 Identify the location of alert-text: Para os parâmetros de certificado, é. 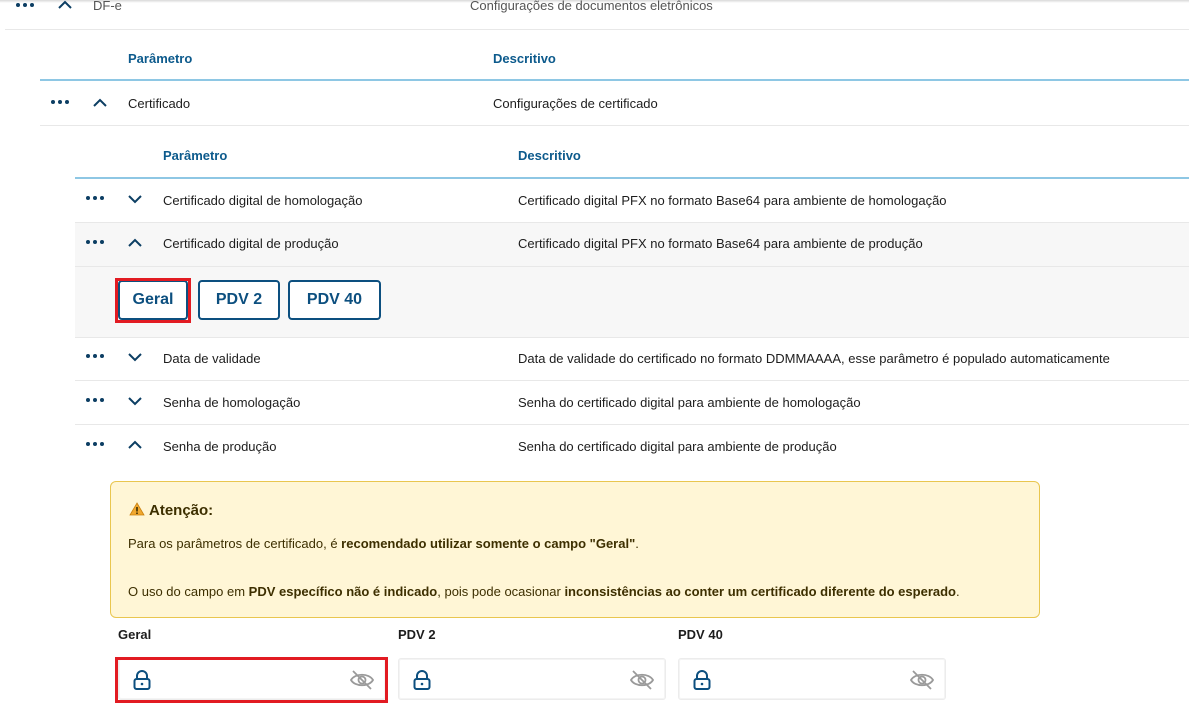
(235, 543).